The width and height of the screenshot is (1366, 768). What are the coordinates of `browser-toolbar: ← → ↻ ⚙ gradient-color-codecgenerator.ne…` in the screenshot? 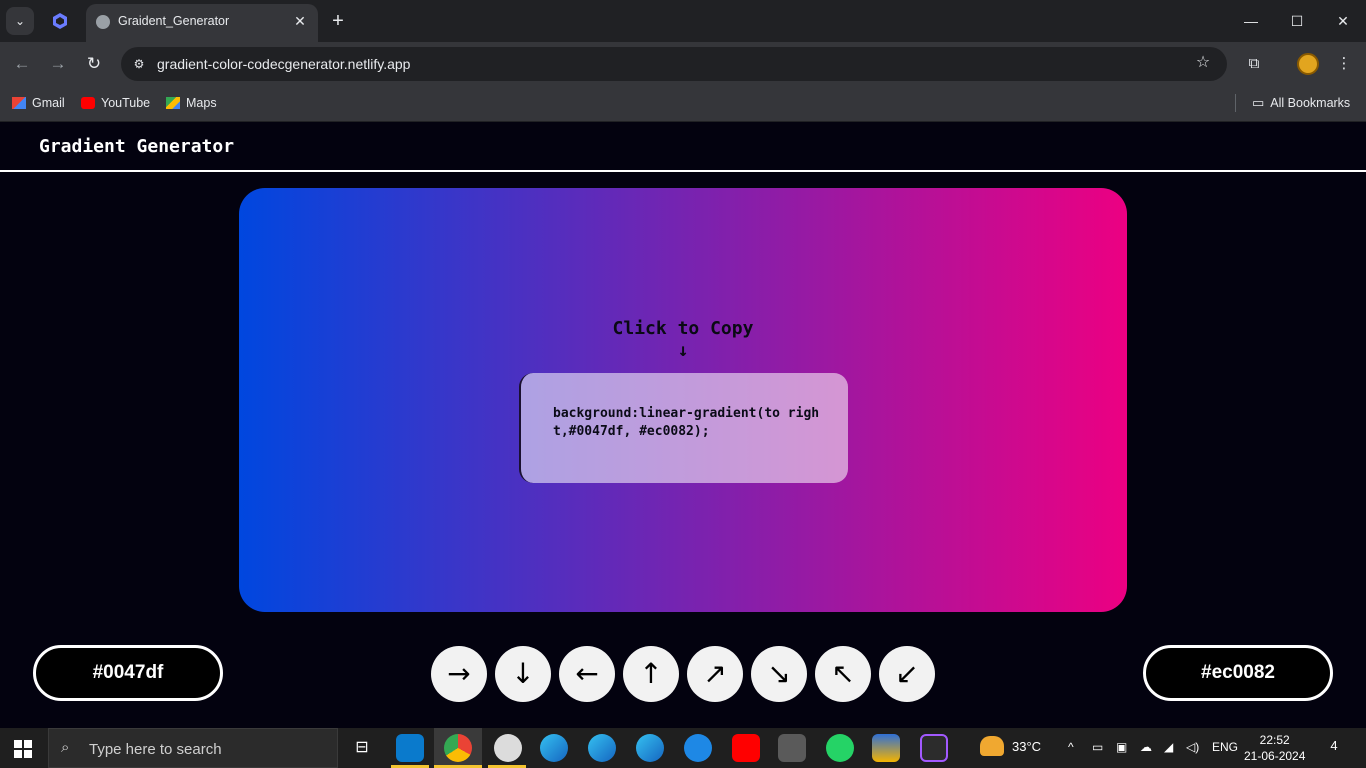 It's located at (683, 64).